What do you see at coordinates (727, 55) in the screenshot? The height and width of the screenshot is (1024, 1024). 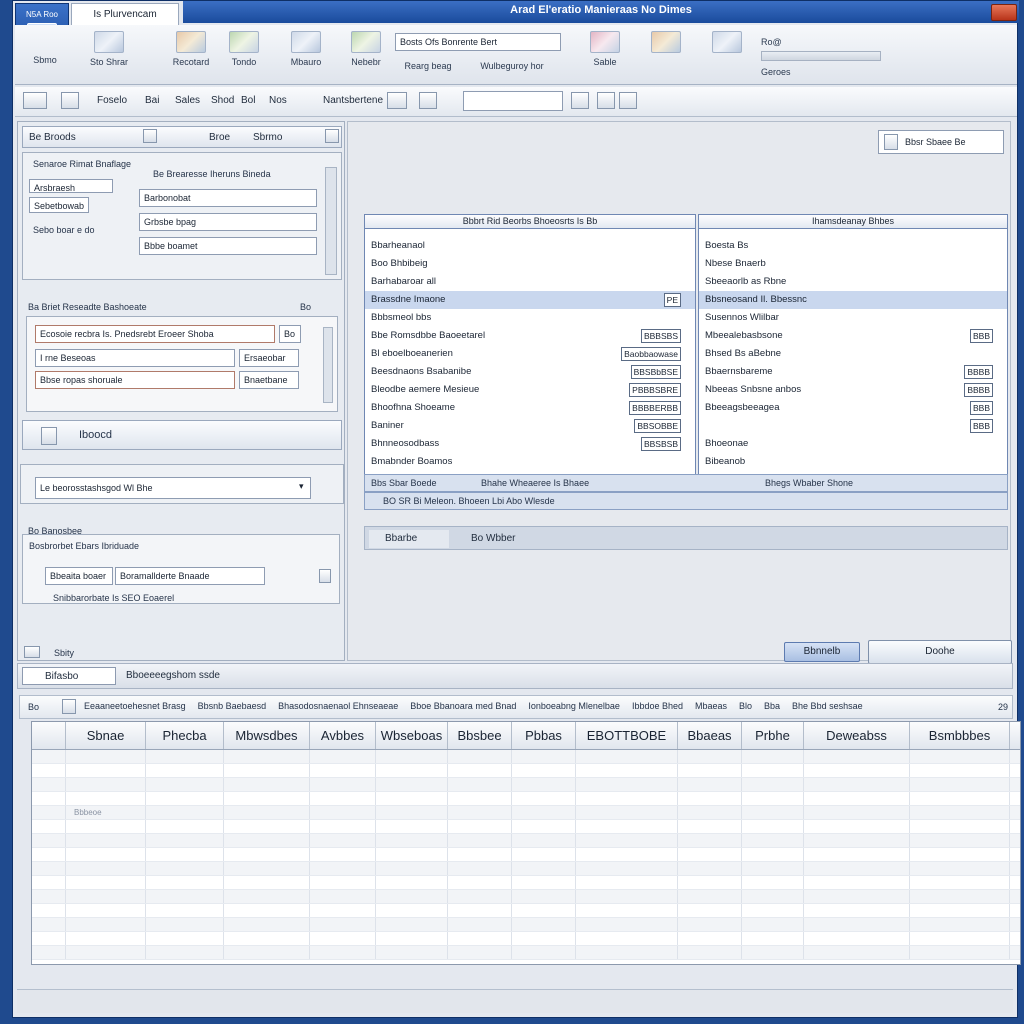 I see `ribbon-group-dlemsy` at bounding box center [727, 55].